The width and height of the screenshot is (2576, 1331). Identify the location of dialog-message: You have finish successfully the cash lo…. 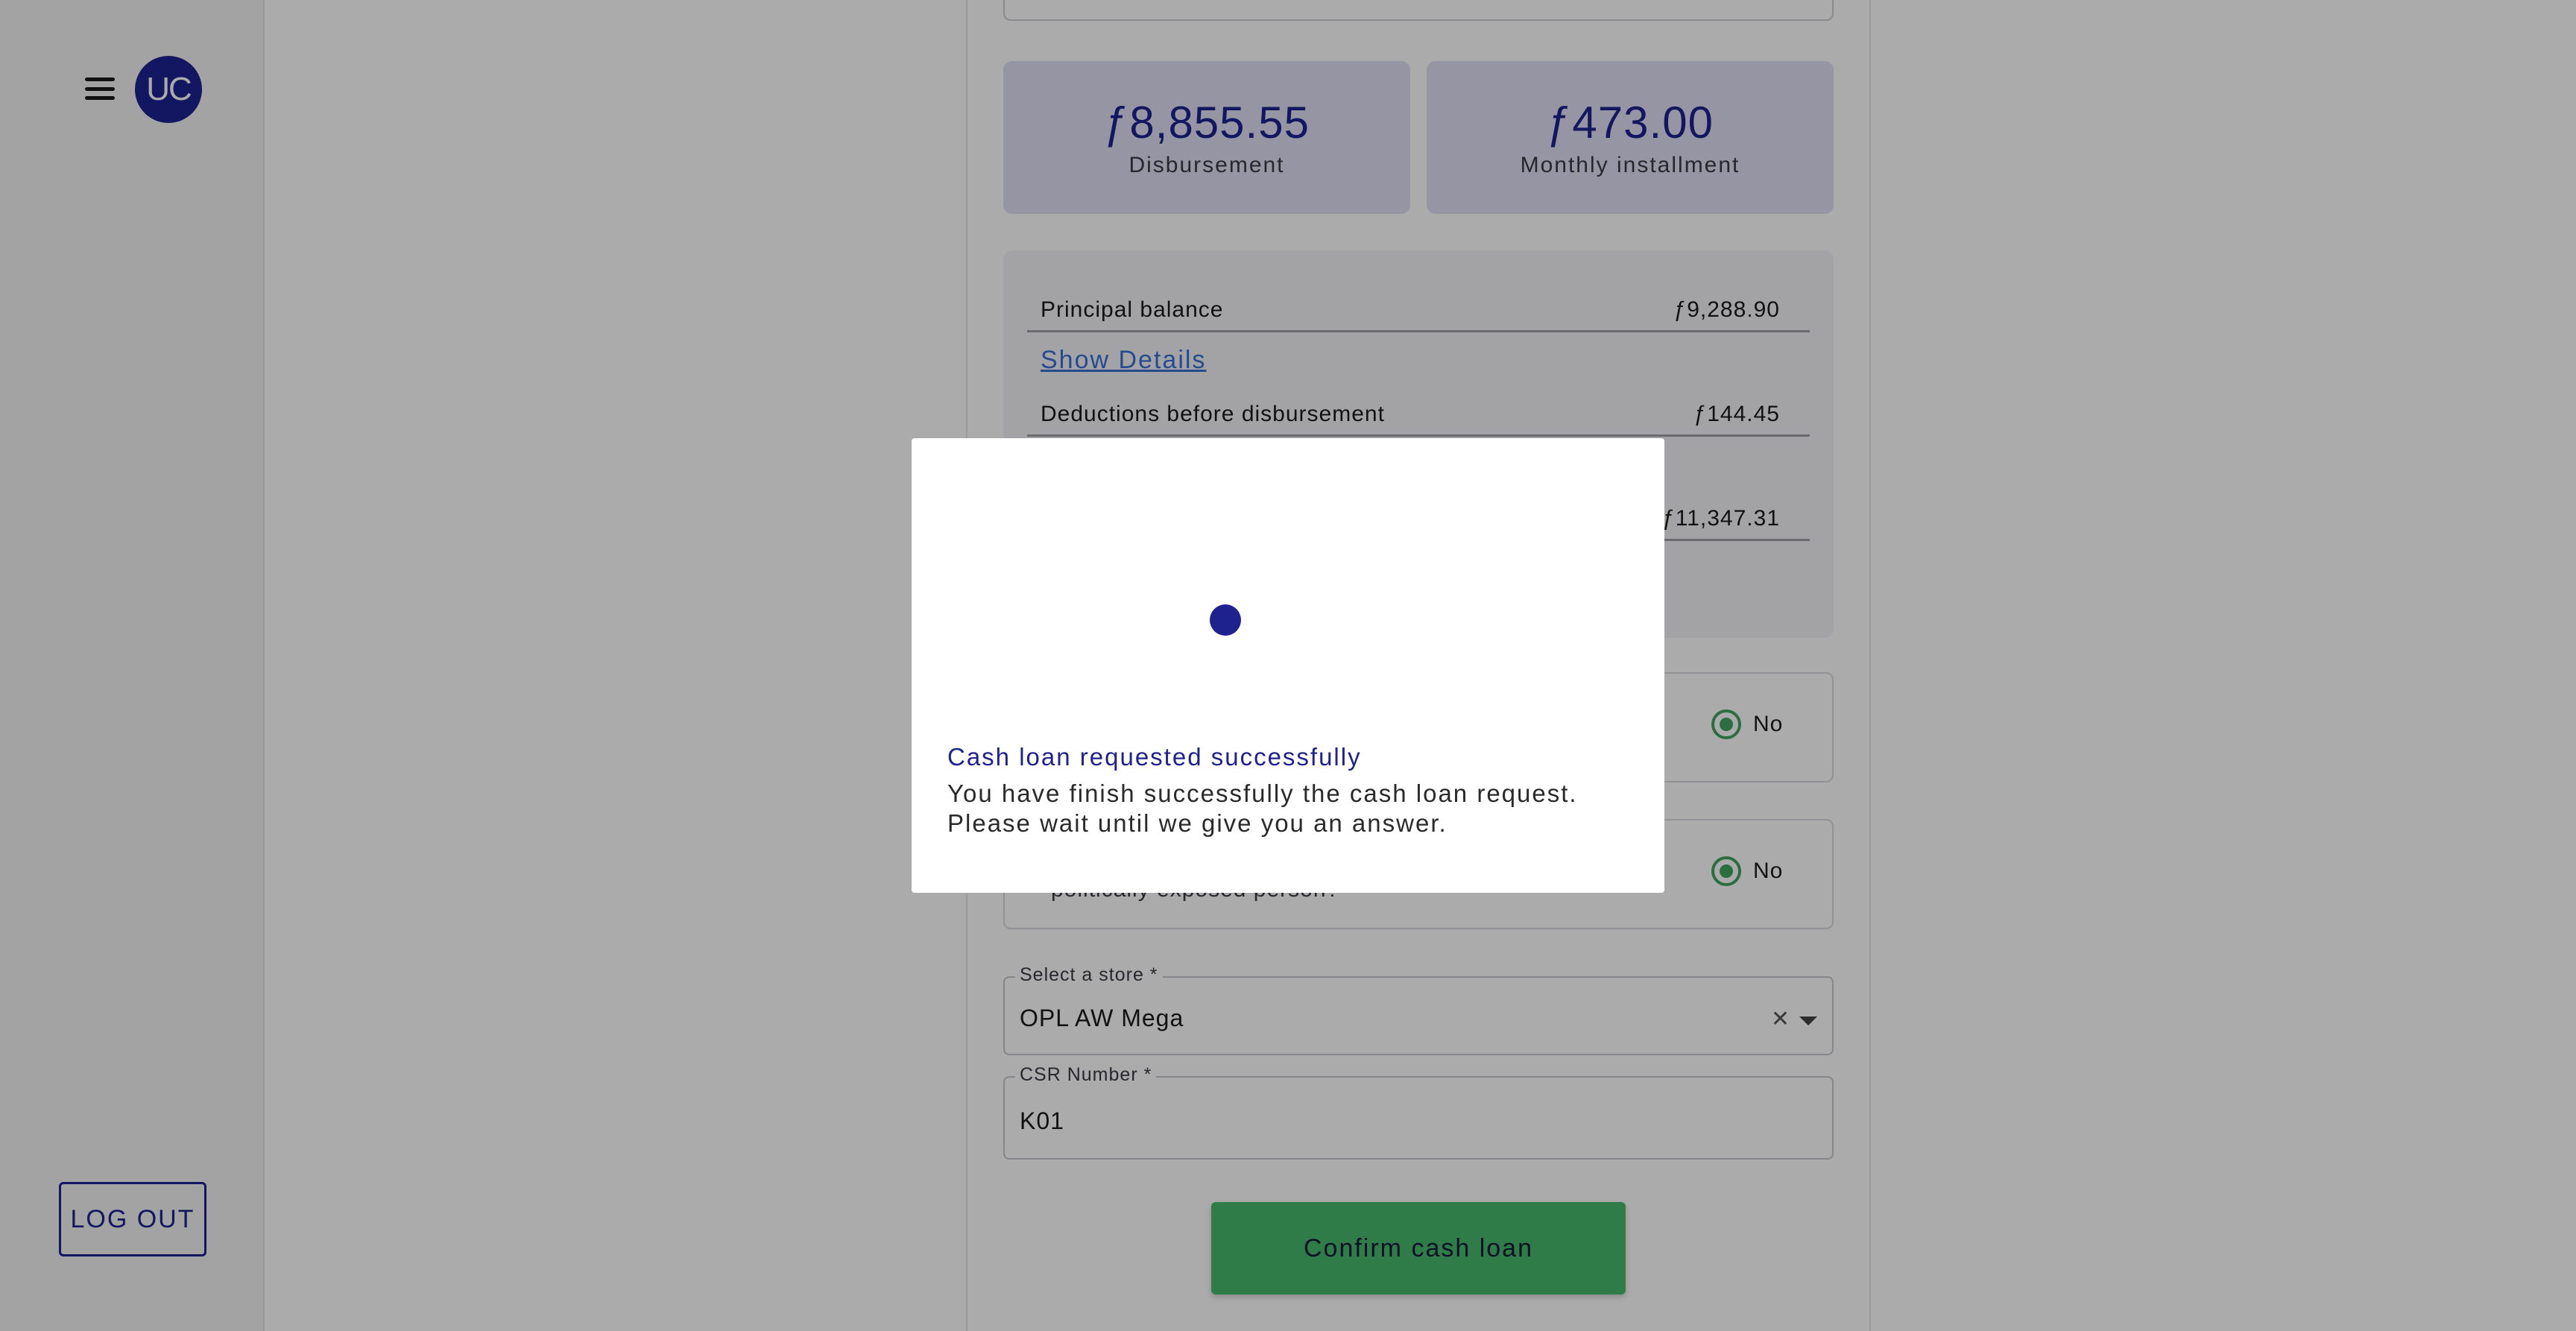
(1262, 809).